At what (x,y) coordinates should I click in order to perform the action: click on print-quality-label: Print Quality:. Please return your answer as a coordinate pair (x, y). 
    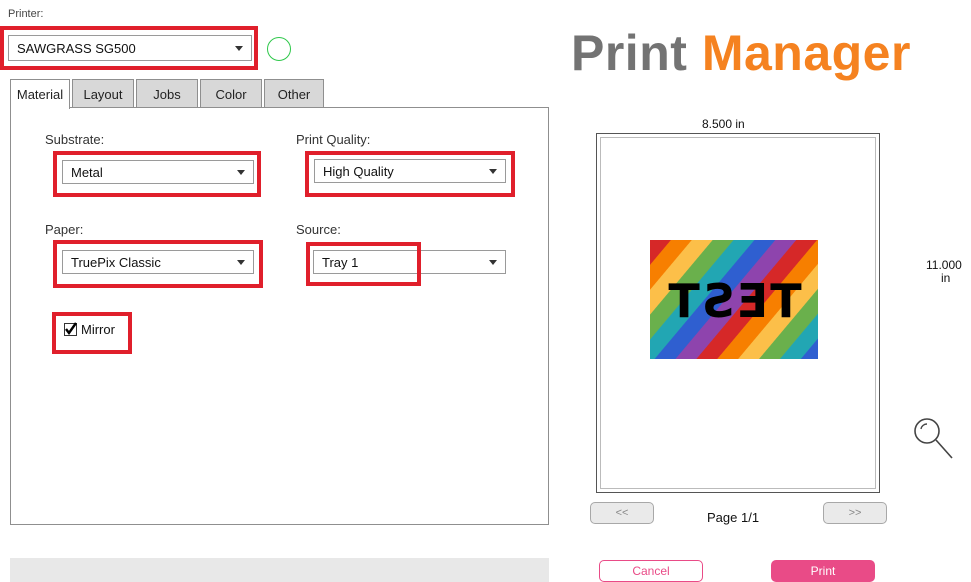
    Looking at the image, I should click on (333, 139).